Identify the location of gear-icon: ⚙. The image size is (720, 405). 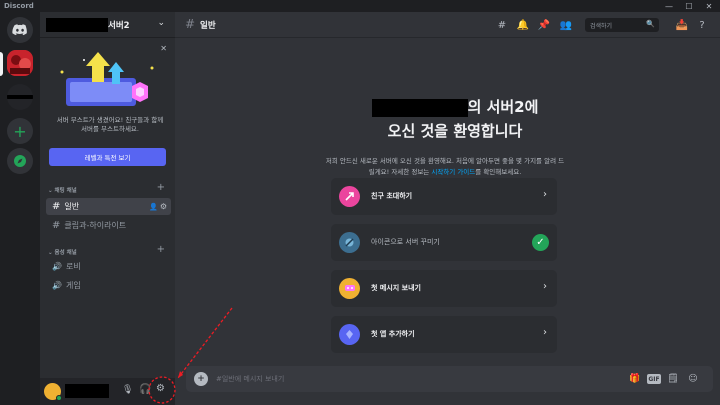
(163, 206).